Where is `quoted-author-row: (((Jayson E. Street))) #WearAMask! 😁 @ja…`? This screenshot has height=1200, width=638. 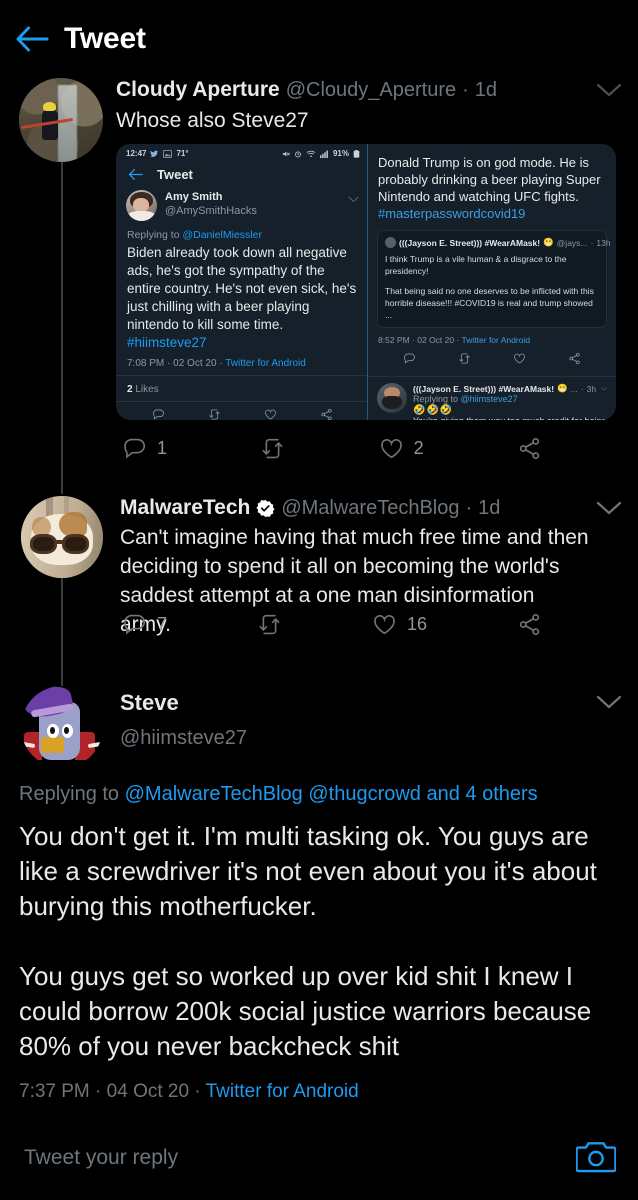
quoted-author-row: (((Jayson E. Street))) #WearAMask! 😁 @ja… is located at coordinates (498, 242).